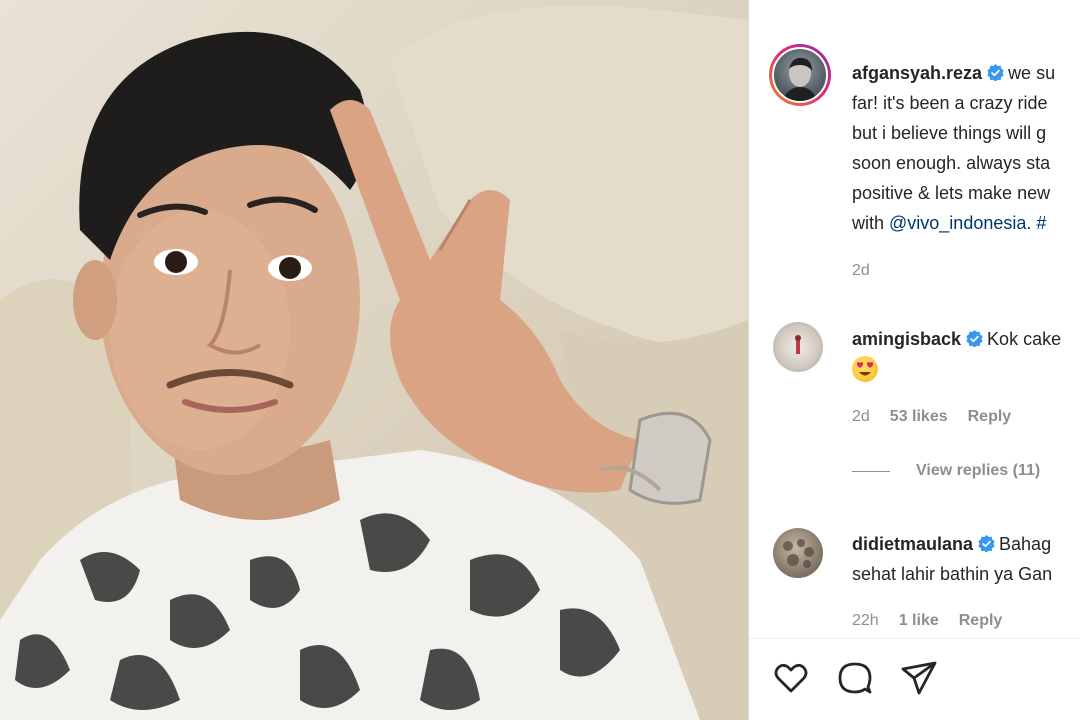 The height and width of the screenshot is (720, 1080). Describe the element at coordinates (861, 416) in the screenshot. I see `comment-timestamp: 2d` at that location.